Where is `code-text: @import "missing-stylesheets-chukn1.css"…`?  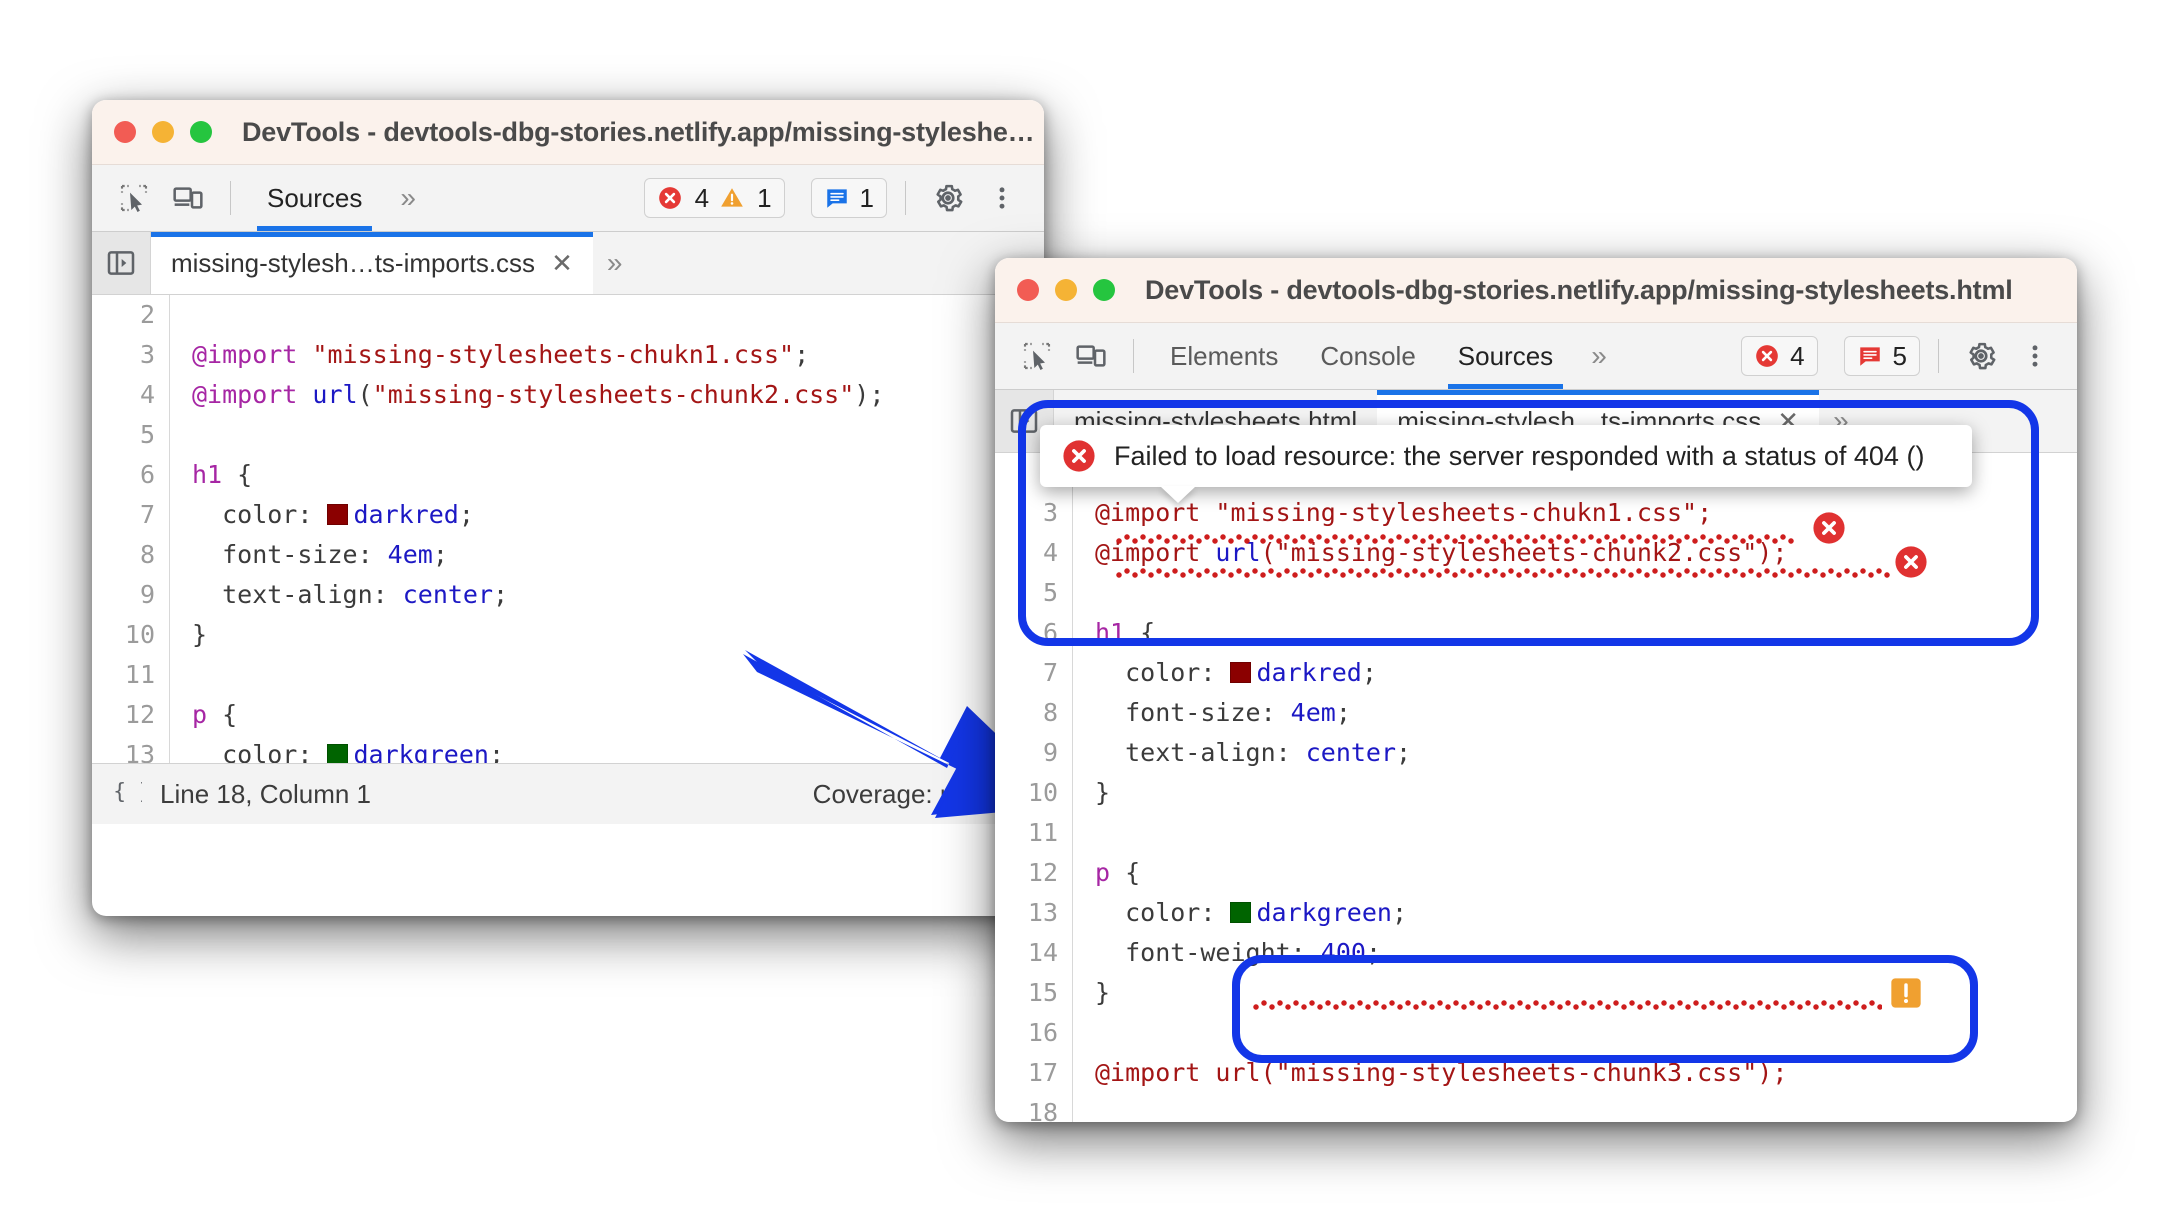
code-text: @import "missing-stylesheets-chukn1.css"… is located at coordinates (489, 355).